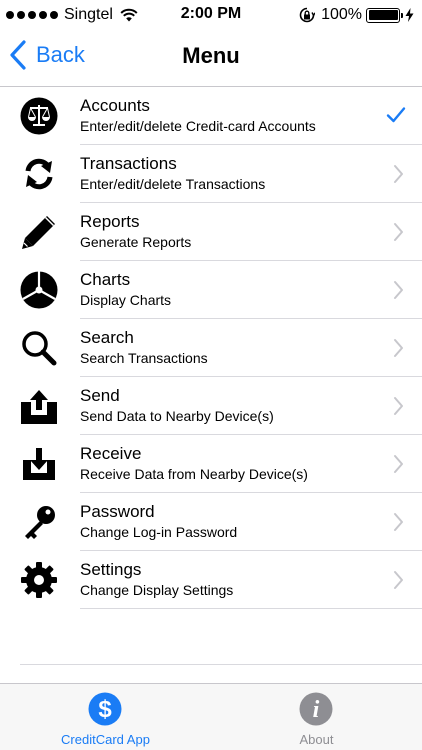 This screenshot has height=750, width=422. What do you see at coordinates (39, 406) in the screenshot?
I see `upload-icon` at bounding box center [39, 406].